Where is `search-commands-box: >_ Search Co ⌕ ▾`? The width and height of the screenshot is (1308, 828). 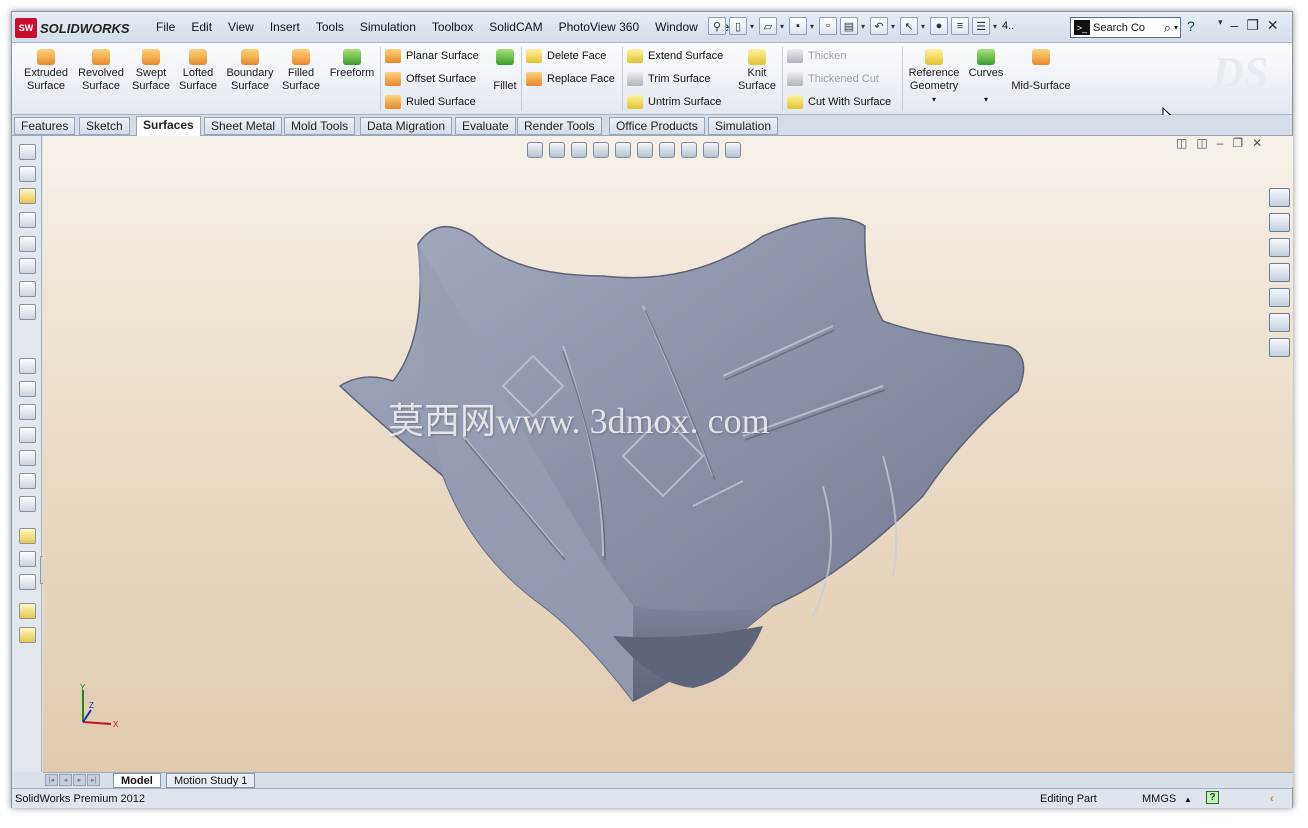 search-commands-box: >_ Search Co ⌕ ▾ is located at coordinates (1125, 27).